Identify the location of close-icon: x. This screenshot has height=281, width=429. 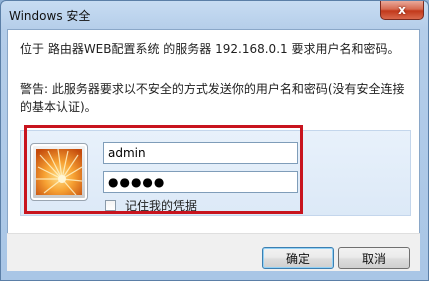
(402, 10).